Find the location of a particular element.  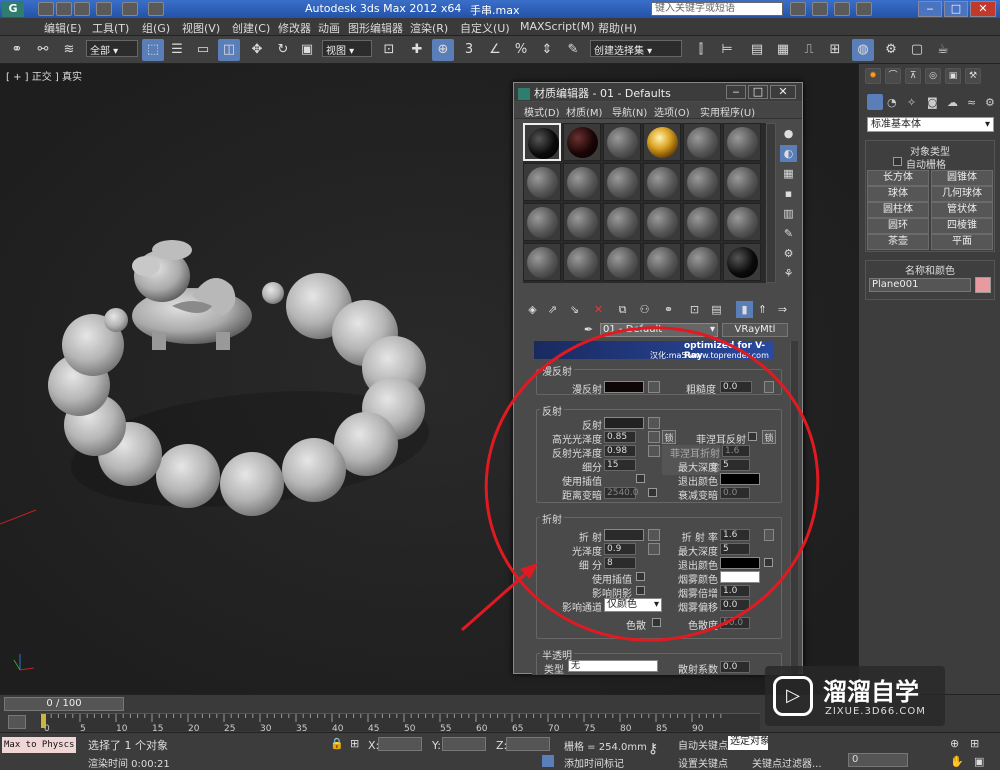

app-logo-icon: G is located at coordinates (13, 9).